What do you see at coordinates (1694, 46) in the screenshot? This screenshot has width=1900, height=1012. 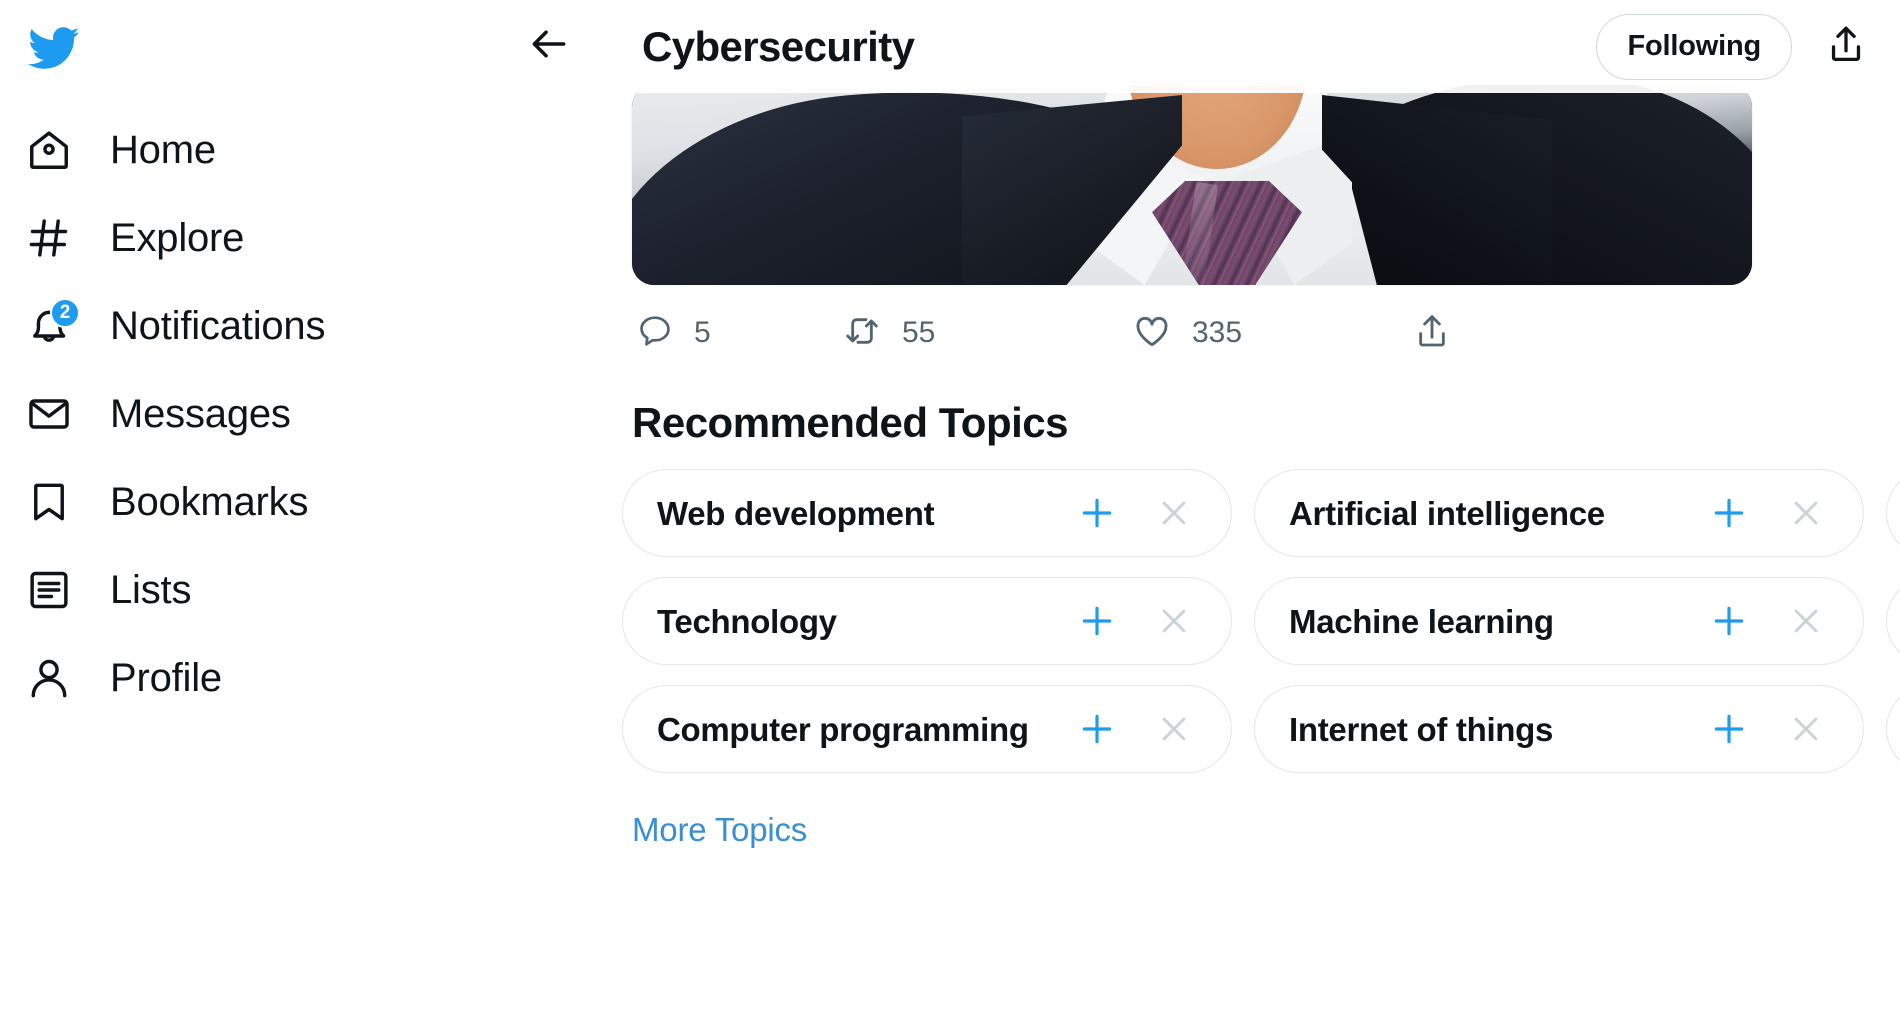 I see `following-button: Following` at bounding box center [1694, 46].